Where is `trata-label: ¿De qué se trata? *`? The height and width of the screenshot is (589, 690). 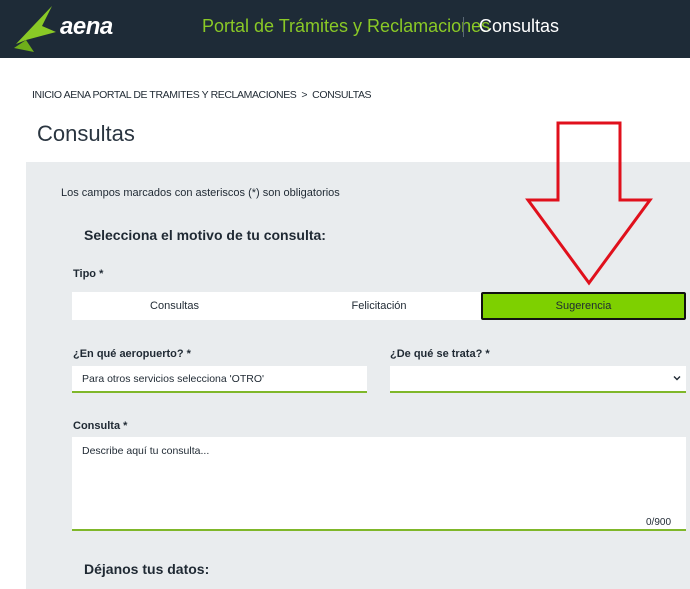
trata-label: ¿De qué se trata? * is located at coordinates (440, 354).